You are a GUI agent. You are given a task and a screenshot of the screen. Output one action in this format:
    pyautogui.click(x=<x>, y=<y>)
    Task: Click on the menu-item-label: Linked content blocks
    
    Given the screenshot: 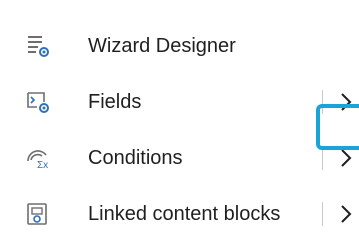 What is the action you would take?
    pyautogui.click(x=184, y=214)
    